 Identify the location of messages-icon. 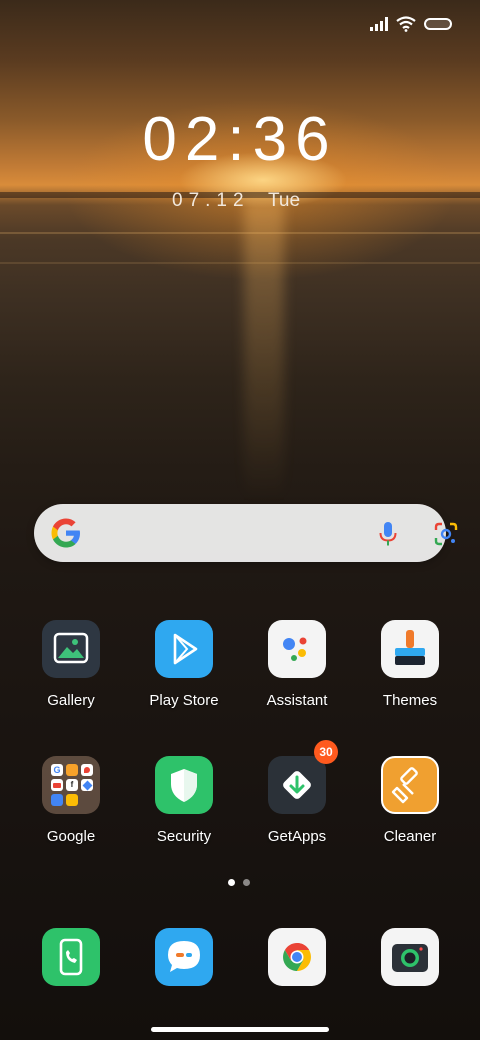
(184, 956).